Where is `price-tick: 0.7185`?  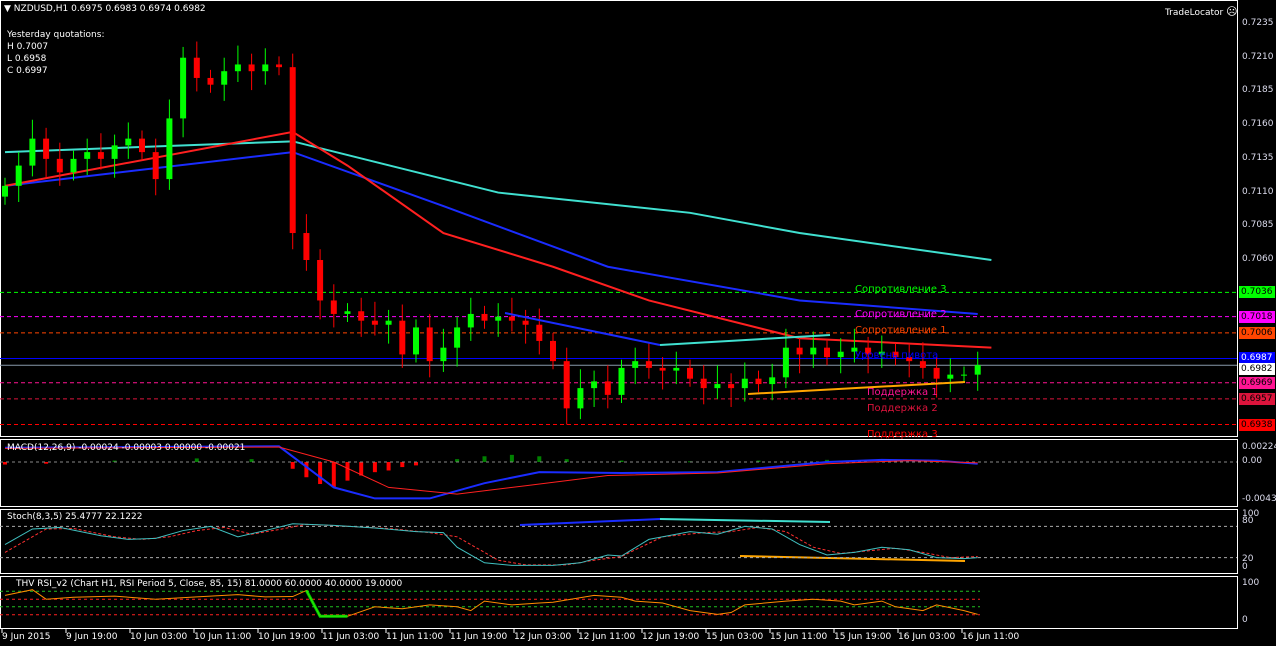 price-tick: 0.7185 is located at coordinates (1258, 90).